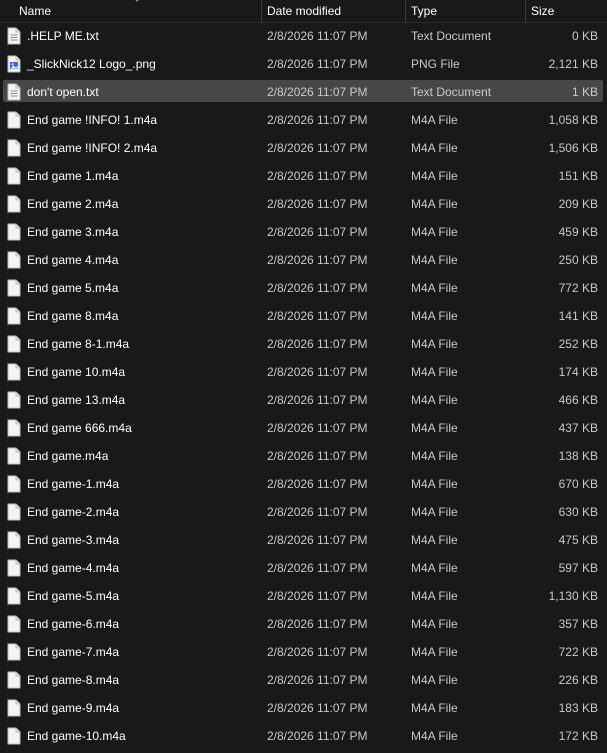  What do you see at coordinates (73, 484) in the screenshot?
I see `file-name: End game-1.m4a` at bounding box center [73, 484].